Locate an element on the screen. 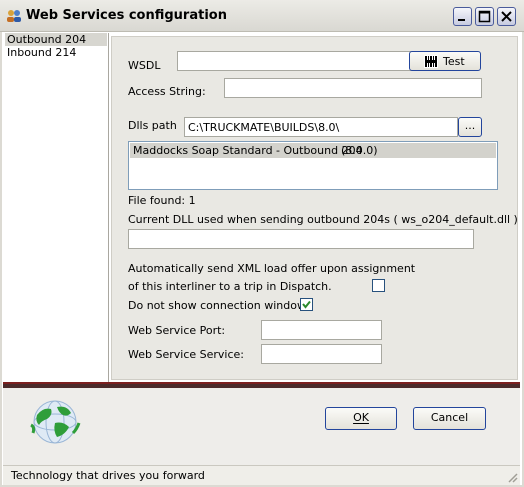  no-connection-window-checkbox is located at coordinates (306, 304).